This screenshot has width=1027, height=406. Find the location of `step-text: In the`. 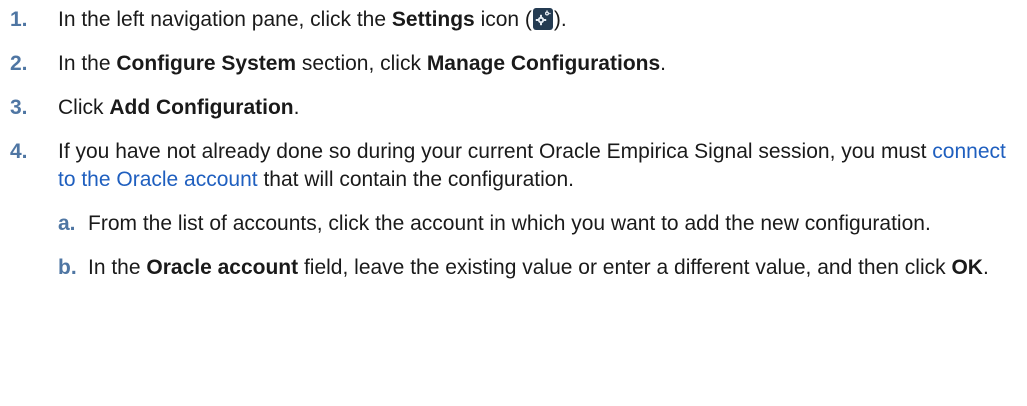

step-text: In the is located at coordinates (87, 63).